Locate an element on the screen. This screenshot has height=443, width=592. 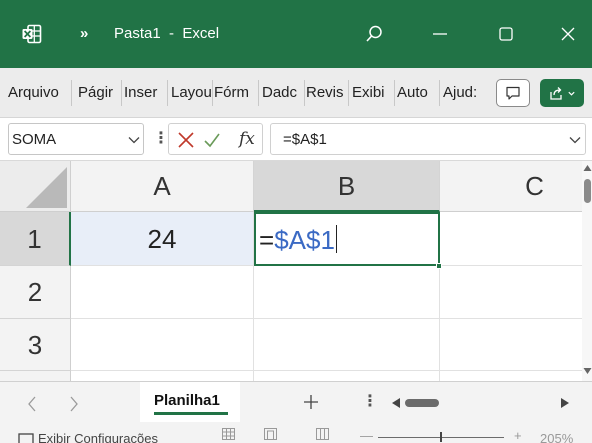
display-settings-icon is located at coordinates (26, 438).